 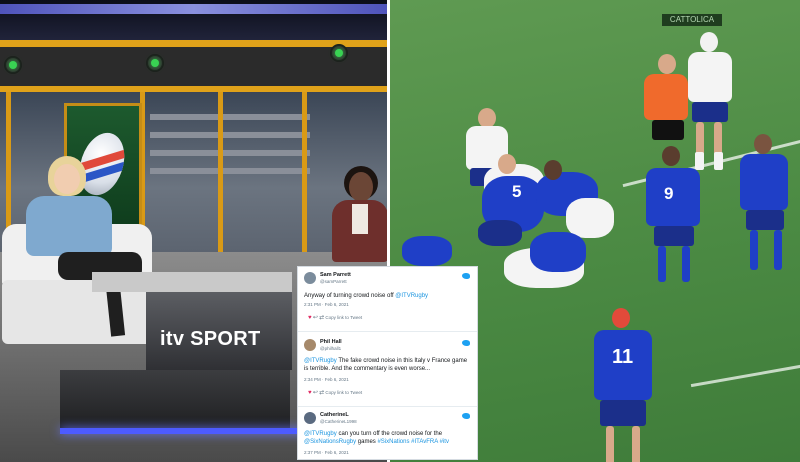 What do you see at coordinates (745, 373) in the screenshot?
I see `pitch-line` at bounding box center [745, 373].